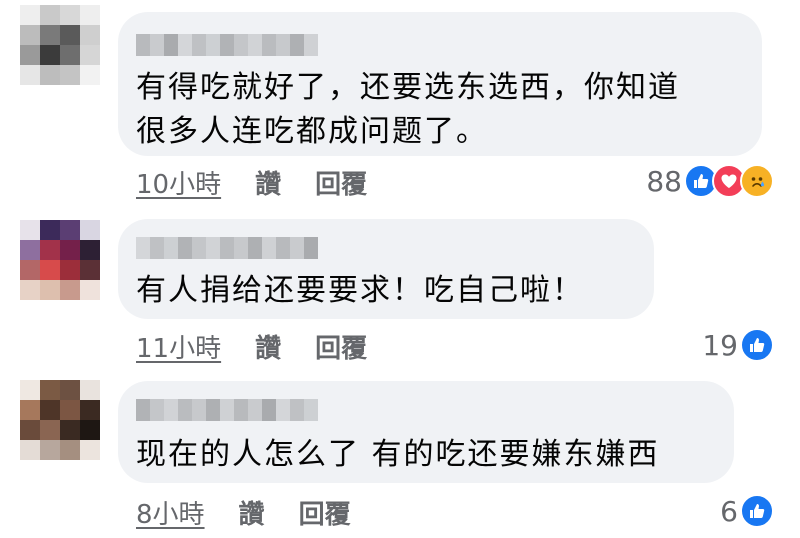 The height and width of the screenshot is (538, 800). What do you see at coordinates (710, 181) in the screenshot?
I see `reaction-summary: 88` at bounding box center [710, 181].